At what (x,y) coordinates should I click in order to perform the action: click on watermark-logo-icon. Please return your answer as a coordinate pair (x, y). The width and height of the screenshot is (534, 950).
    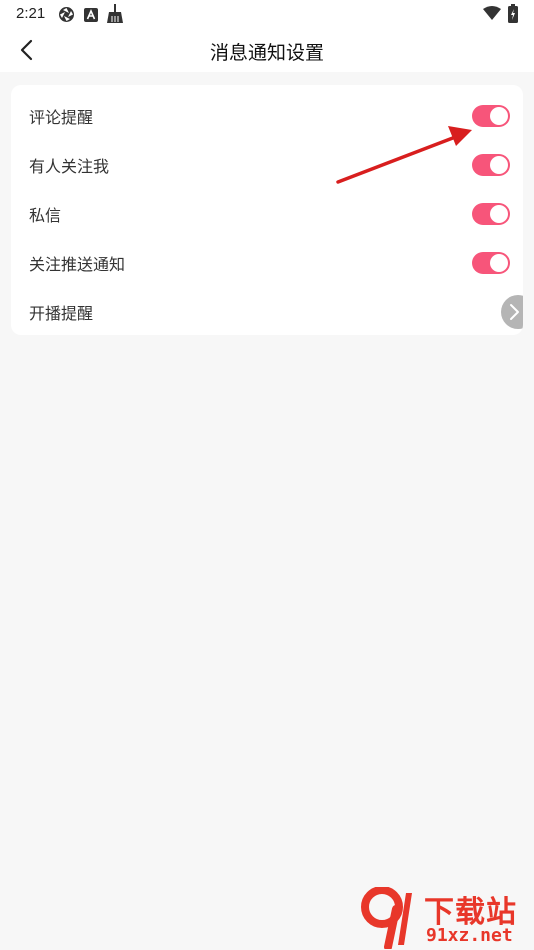
    Looking at the image, I should click on (386, 918).